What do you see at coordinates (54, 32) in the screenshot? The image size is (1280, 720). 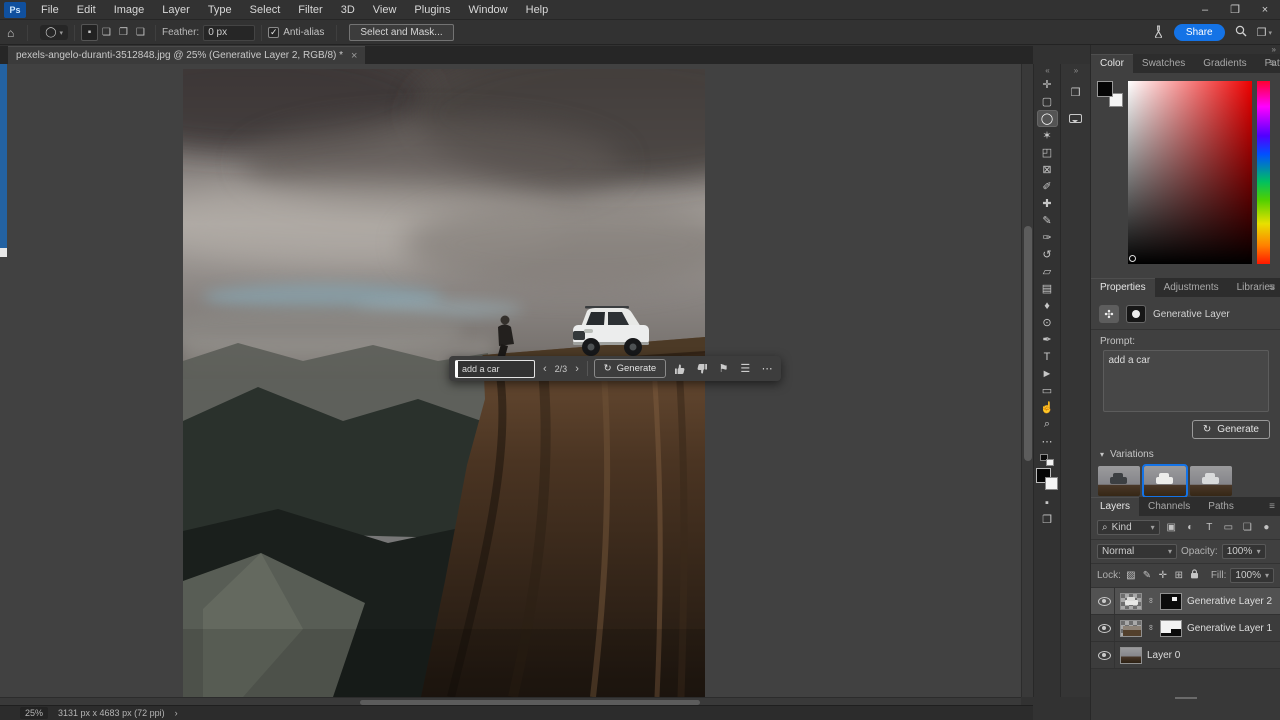 I see `active-tool-preview: ◯ ▾` at bounding box center [54, 32].